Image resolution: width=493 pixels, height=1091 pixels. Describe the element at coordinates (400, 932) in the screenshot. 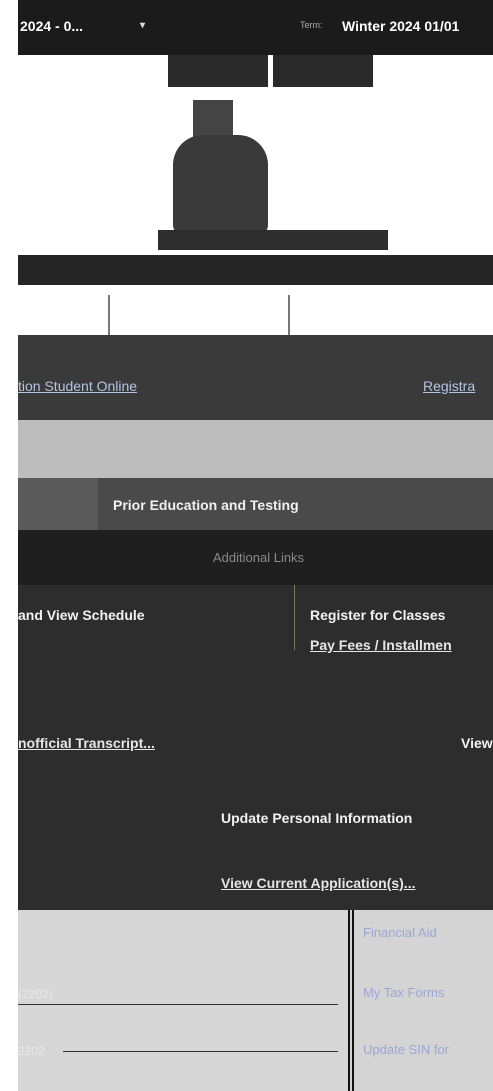

I see `financial-aid-link: Financial Aid` at that location.